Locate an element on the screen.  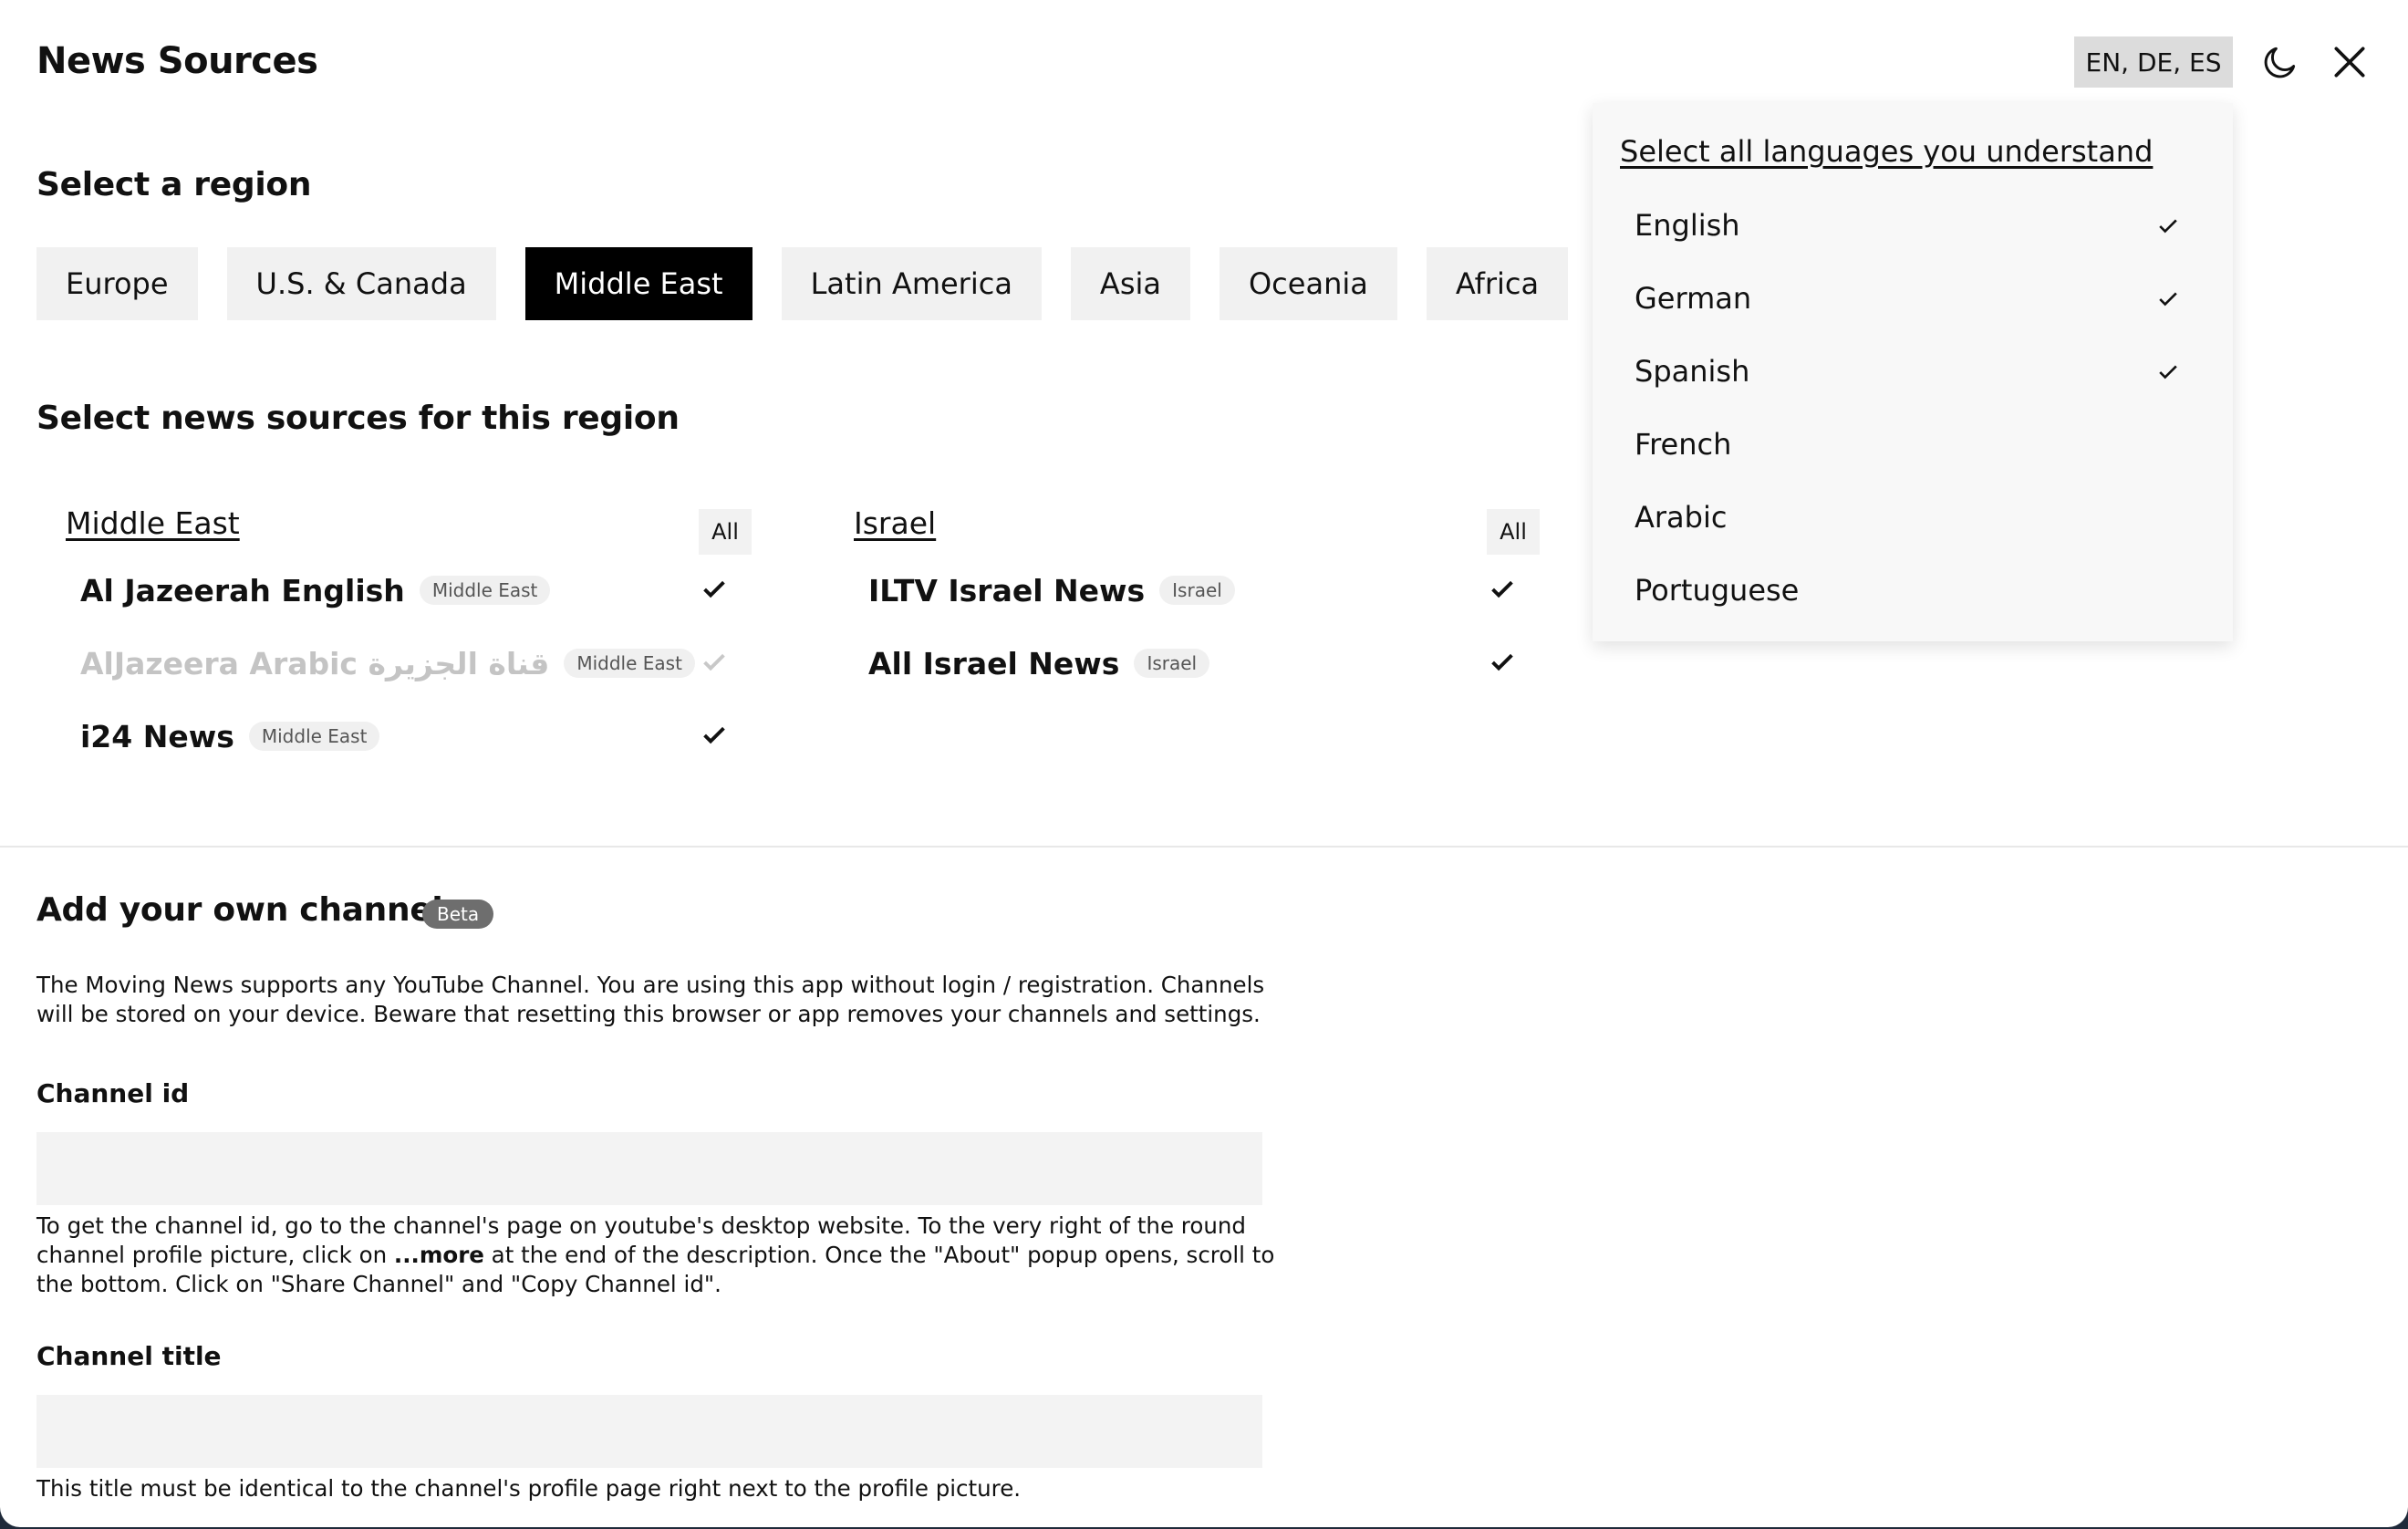
source-row: Al Jazeerah English Middle East is located at coordinates (416, 590).